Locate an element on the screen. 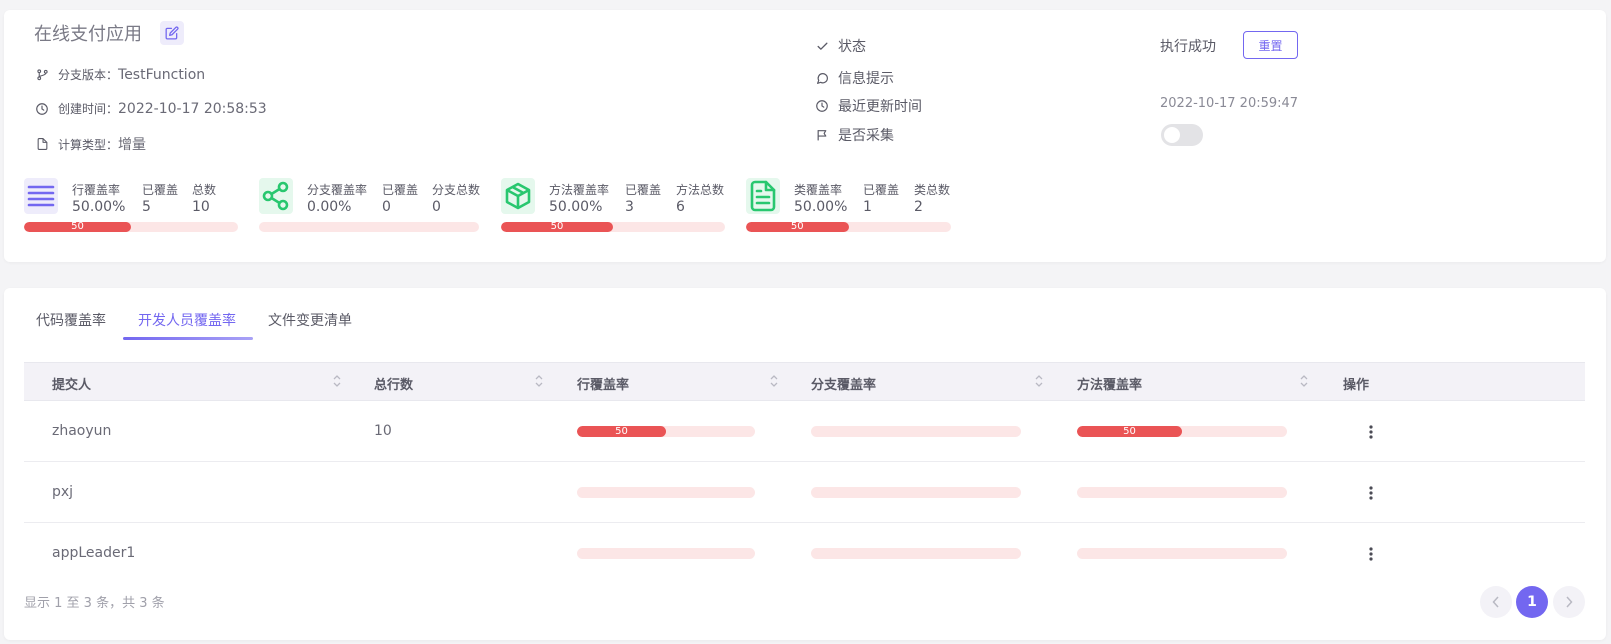 The width and height of the screenshot is (1611, 644). stat-covered: 已覆盖 1 is located at coordinates (881, 198).